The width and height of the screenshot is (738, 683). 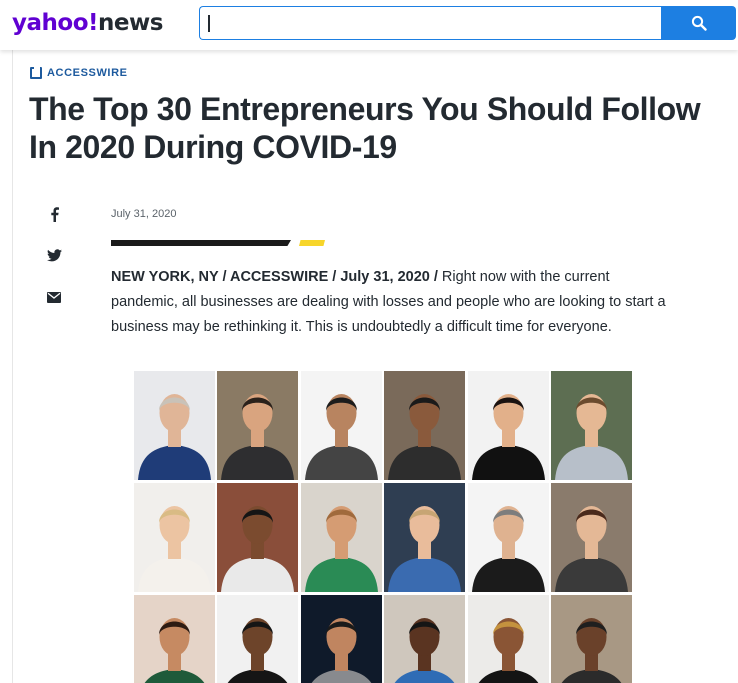 What do you see at coordinates (209, 23) in the screenshot?
I see `text-caret` at bounding box center [209, 23].